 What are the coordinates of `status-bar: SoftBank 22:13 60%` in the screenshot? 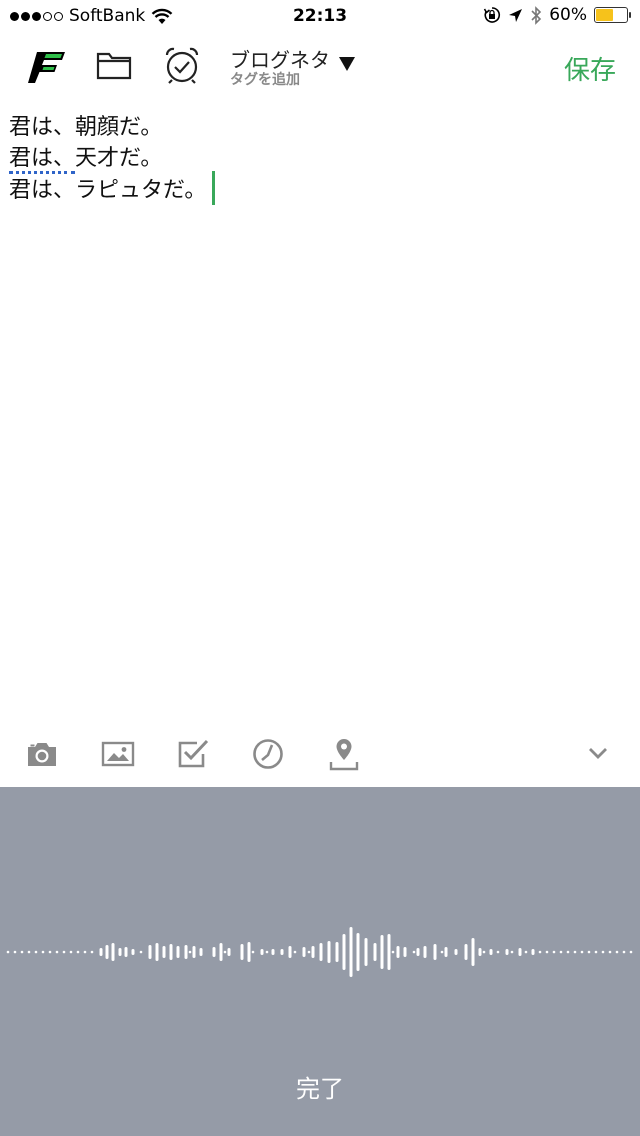 It's located at (320, 18).